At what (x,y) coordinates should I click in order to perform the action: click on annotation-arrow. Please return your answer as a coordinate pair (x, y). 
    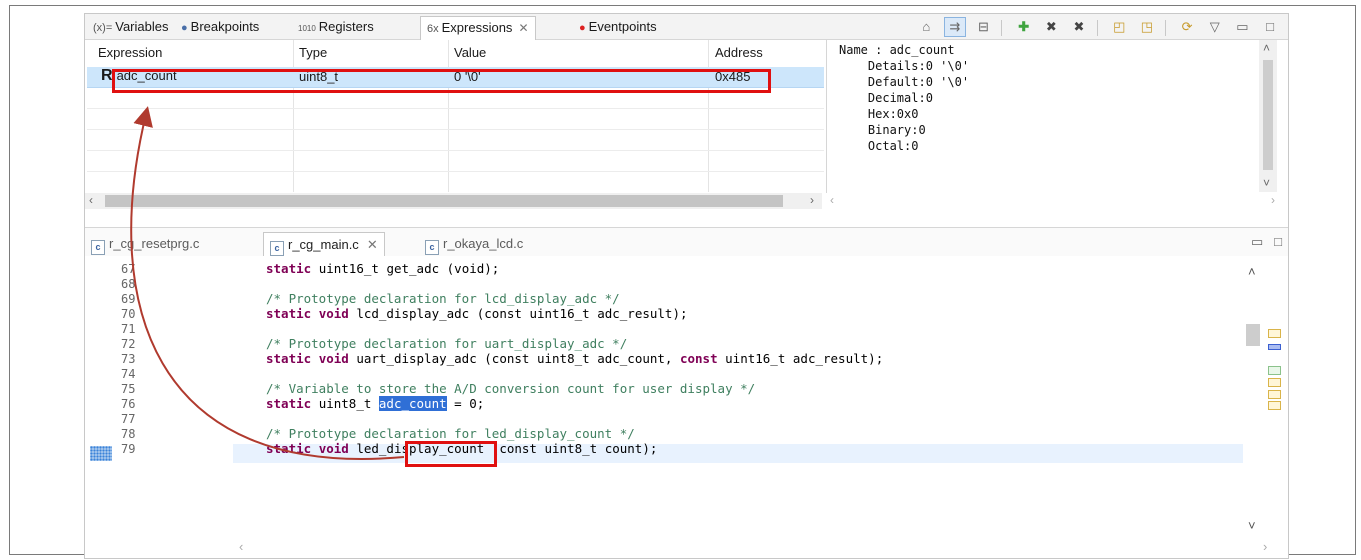
    Looking at the image, I should click on (267, 283).